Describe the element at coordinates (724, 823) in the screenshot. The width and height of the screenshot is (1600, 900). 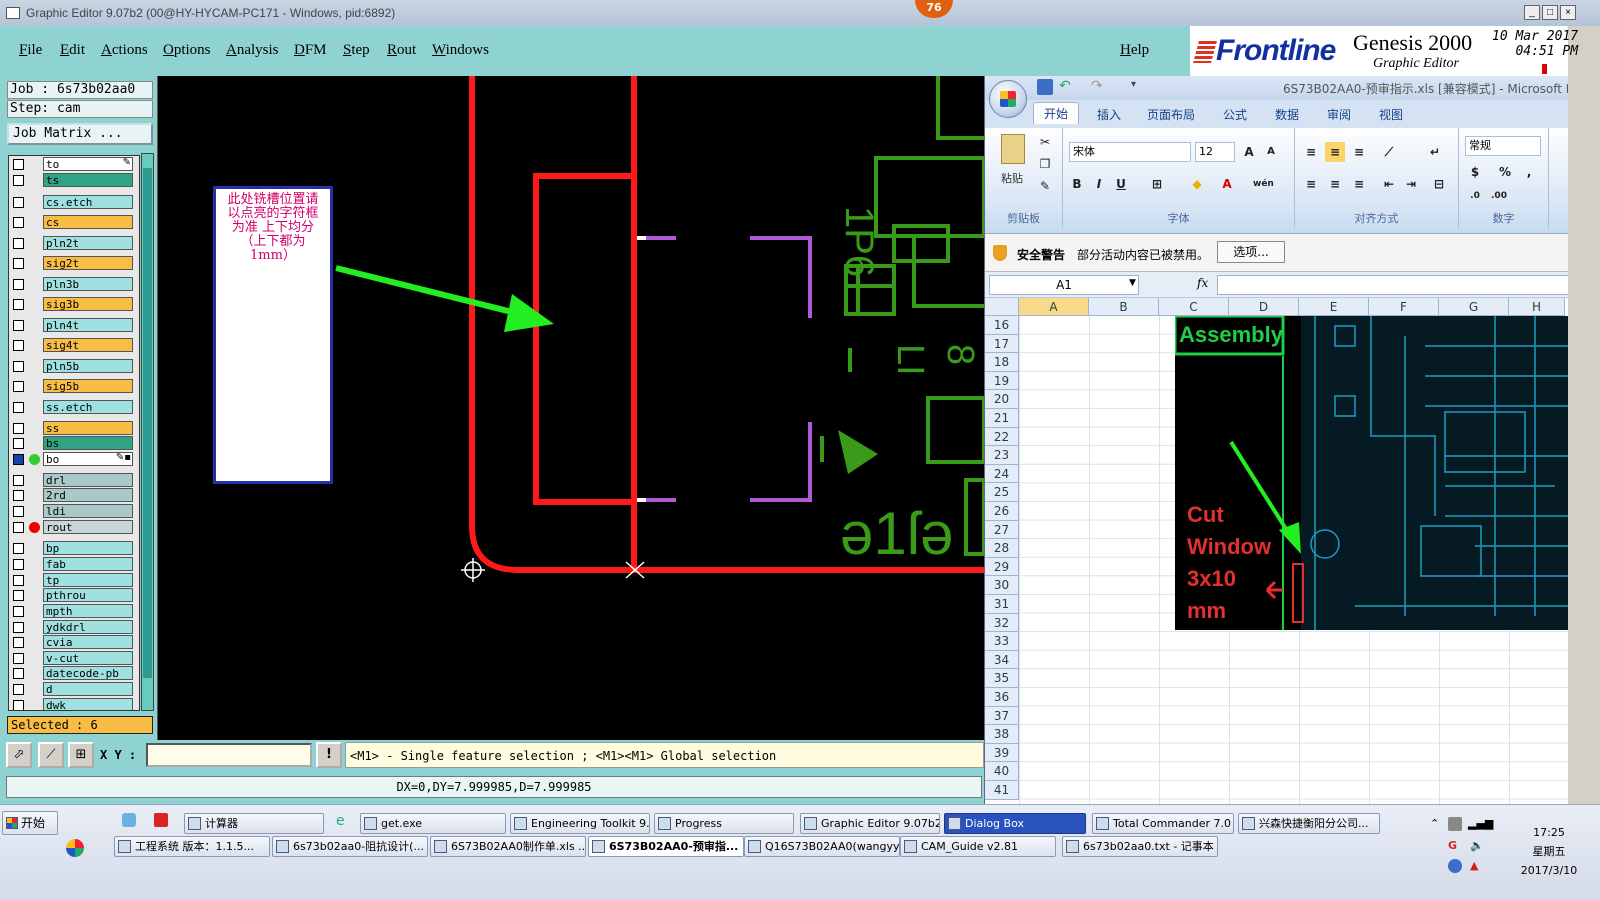
I see `taskbar-button: Progress` at that location.